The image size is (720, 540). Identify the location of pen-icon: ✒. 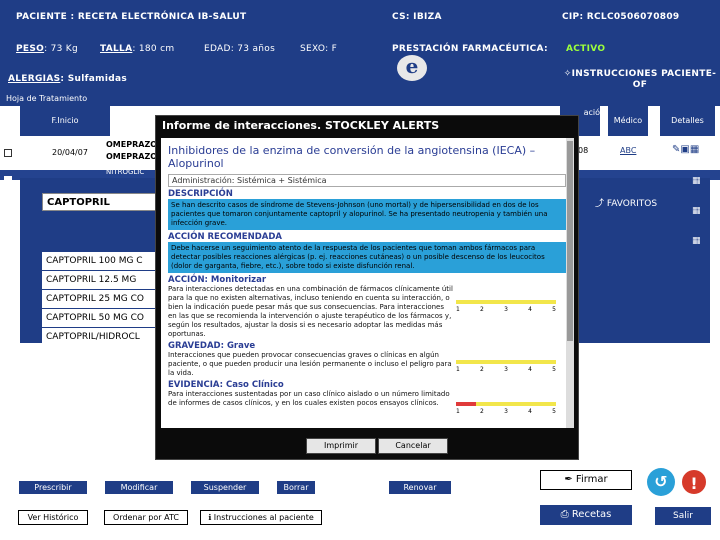
(570, 479).